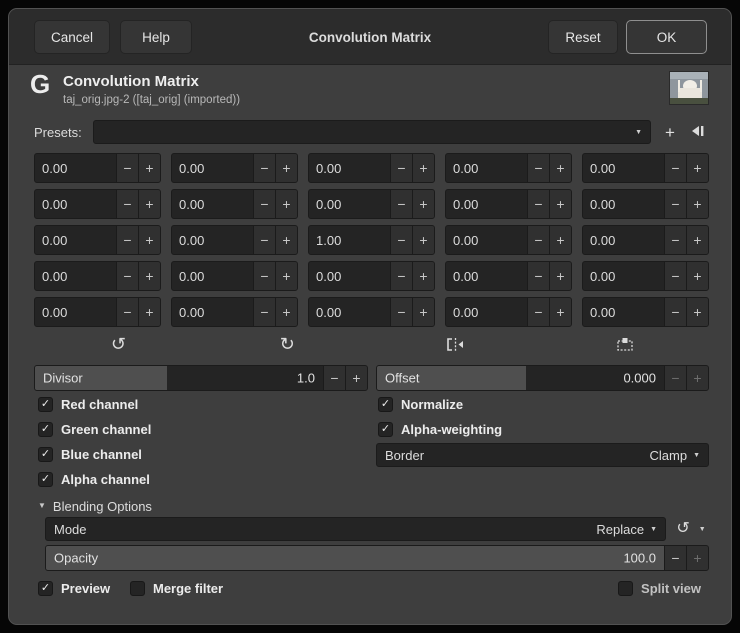 The width and height of the screenshot is (740, 633). I want to click on divisor-slider: Divisor 1.0 − +, so click(201, 378).